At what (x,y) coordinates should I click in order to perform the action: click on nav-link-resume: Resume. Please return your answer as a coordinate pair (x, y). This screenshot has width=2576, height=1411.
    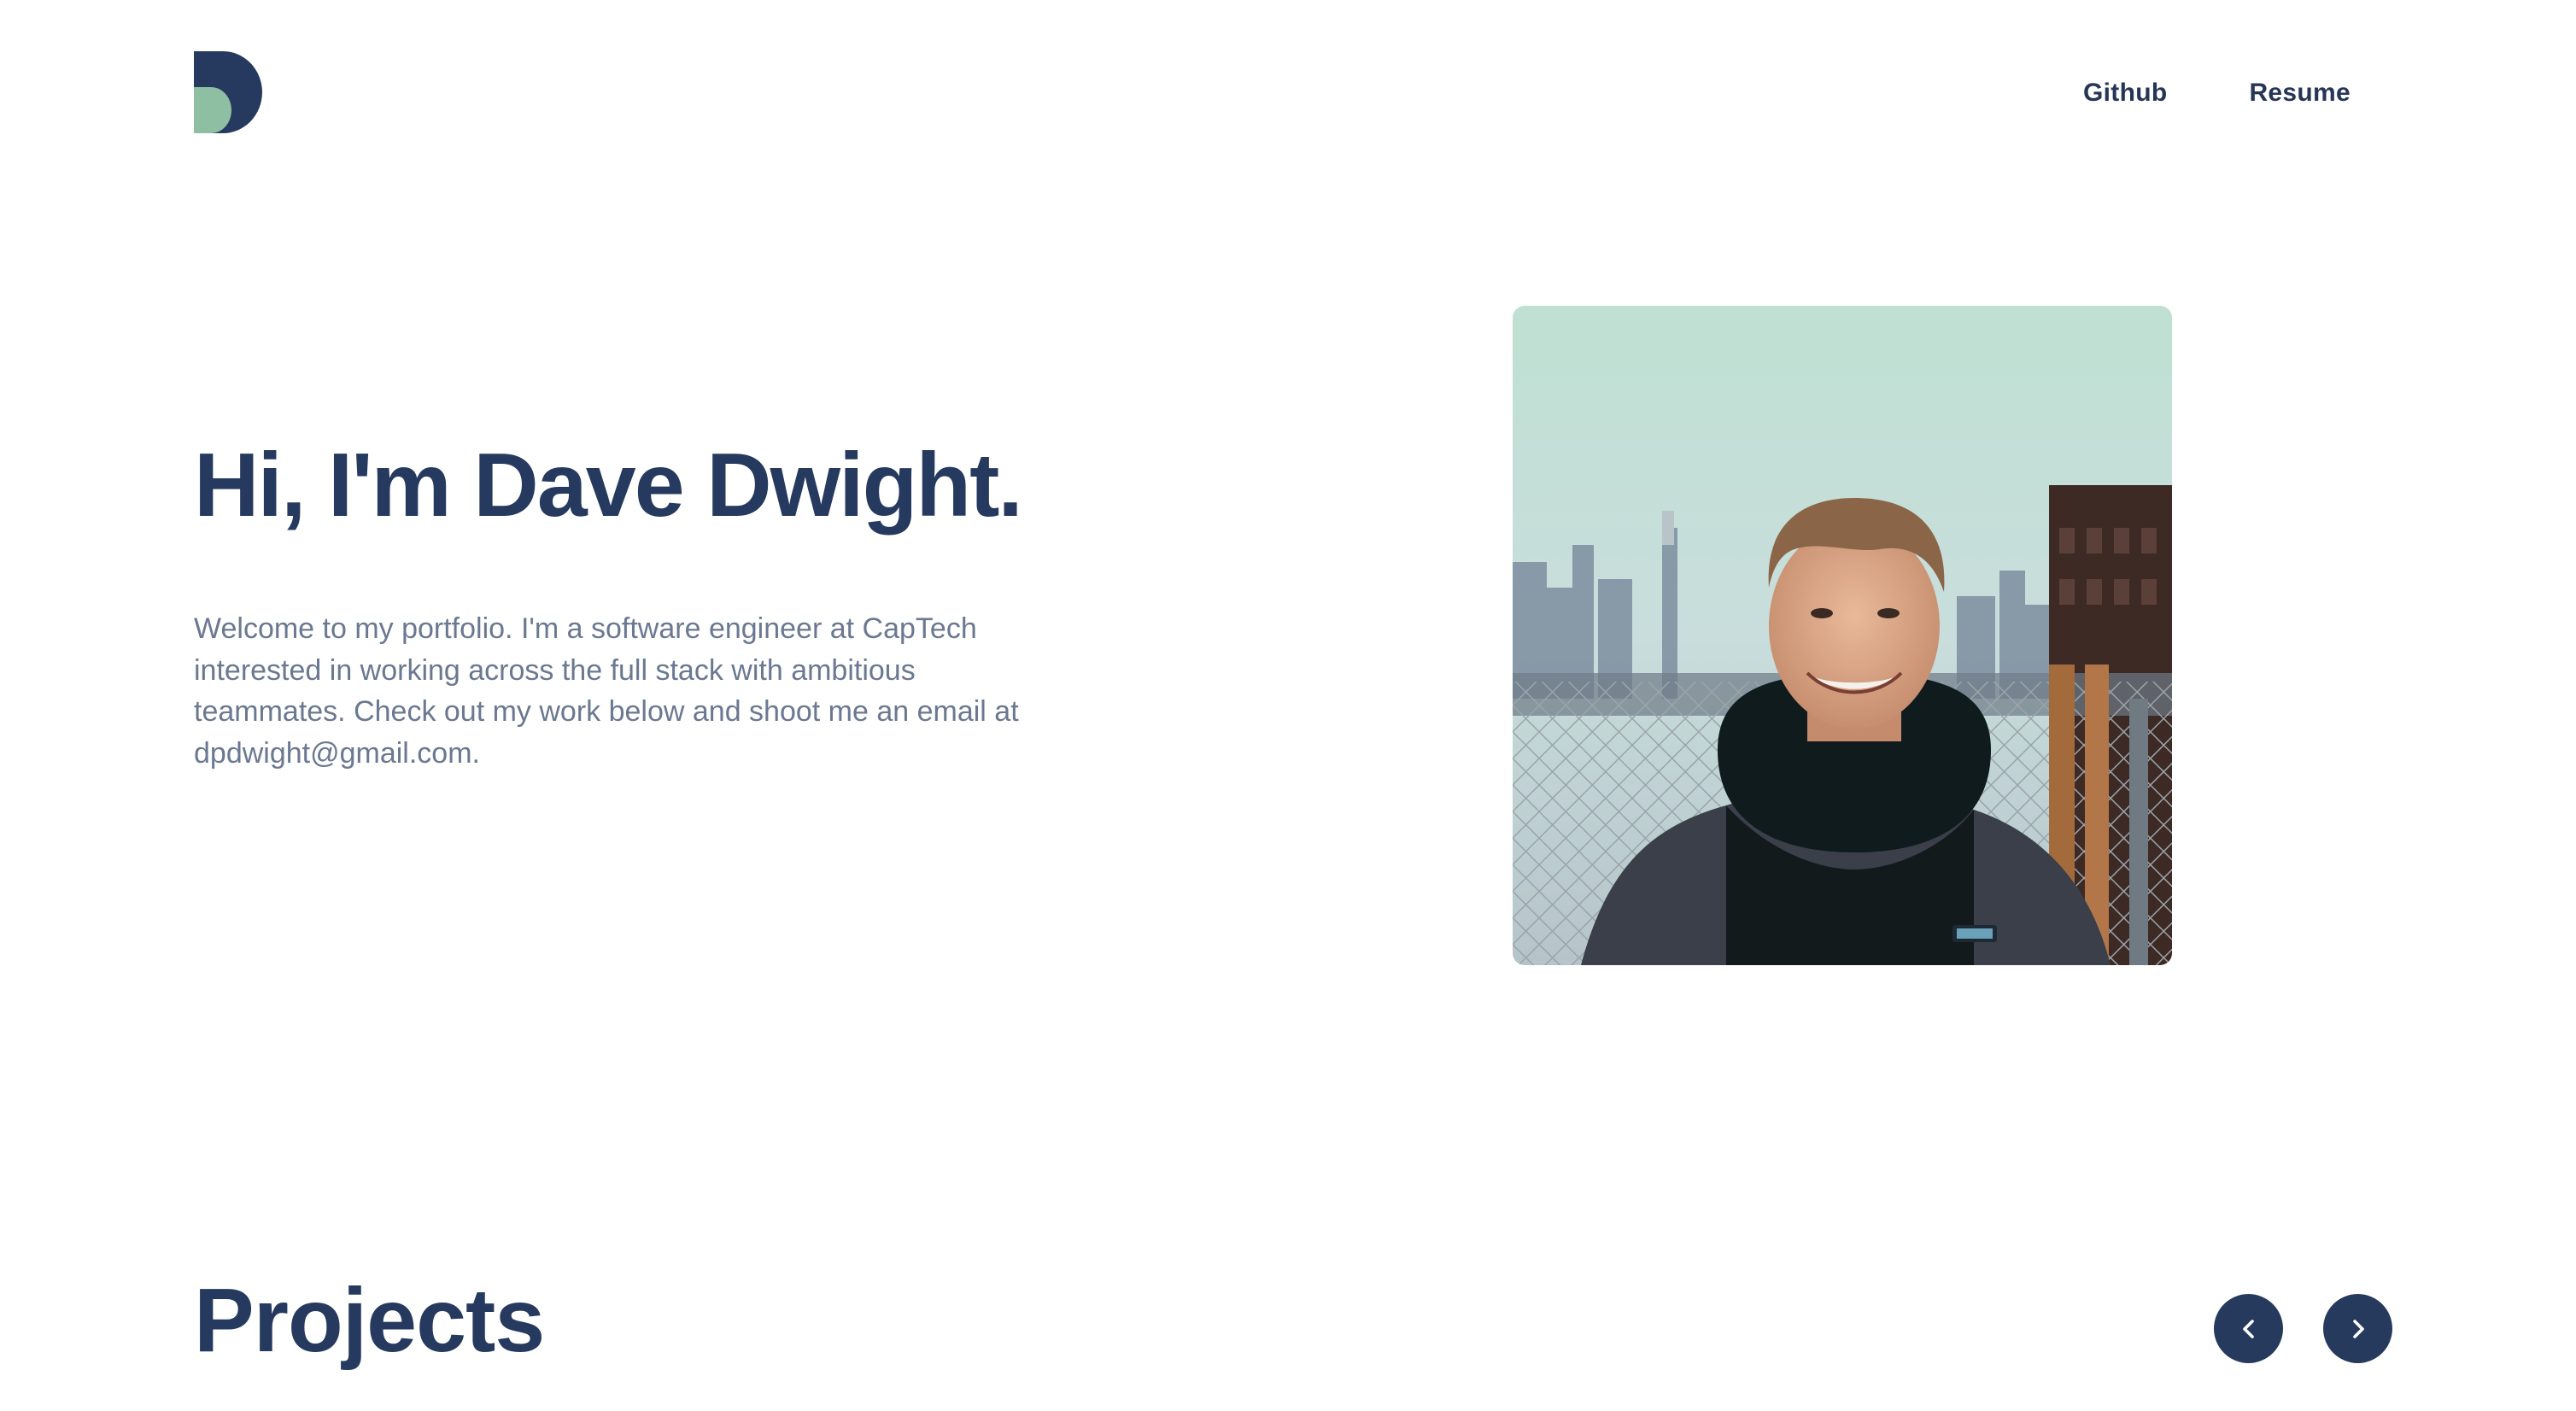
    Looking at the image, I should click on (2300, 93).